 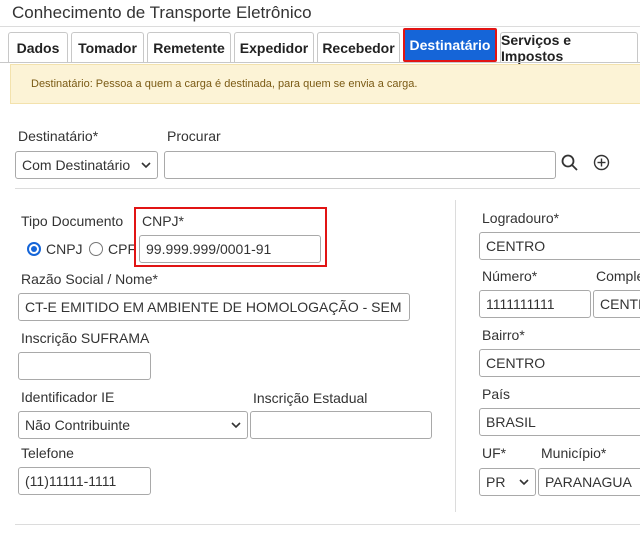 What do you see at coordinates (107, 47) in the screenshot?
I see `tab-tomador: Tomador` at bounding box center [107, 47].